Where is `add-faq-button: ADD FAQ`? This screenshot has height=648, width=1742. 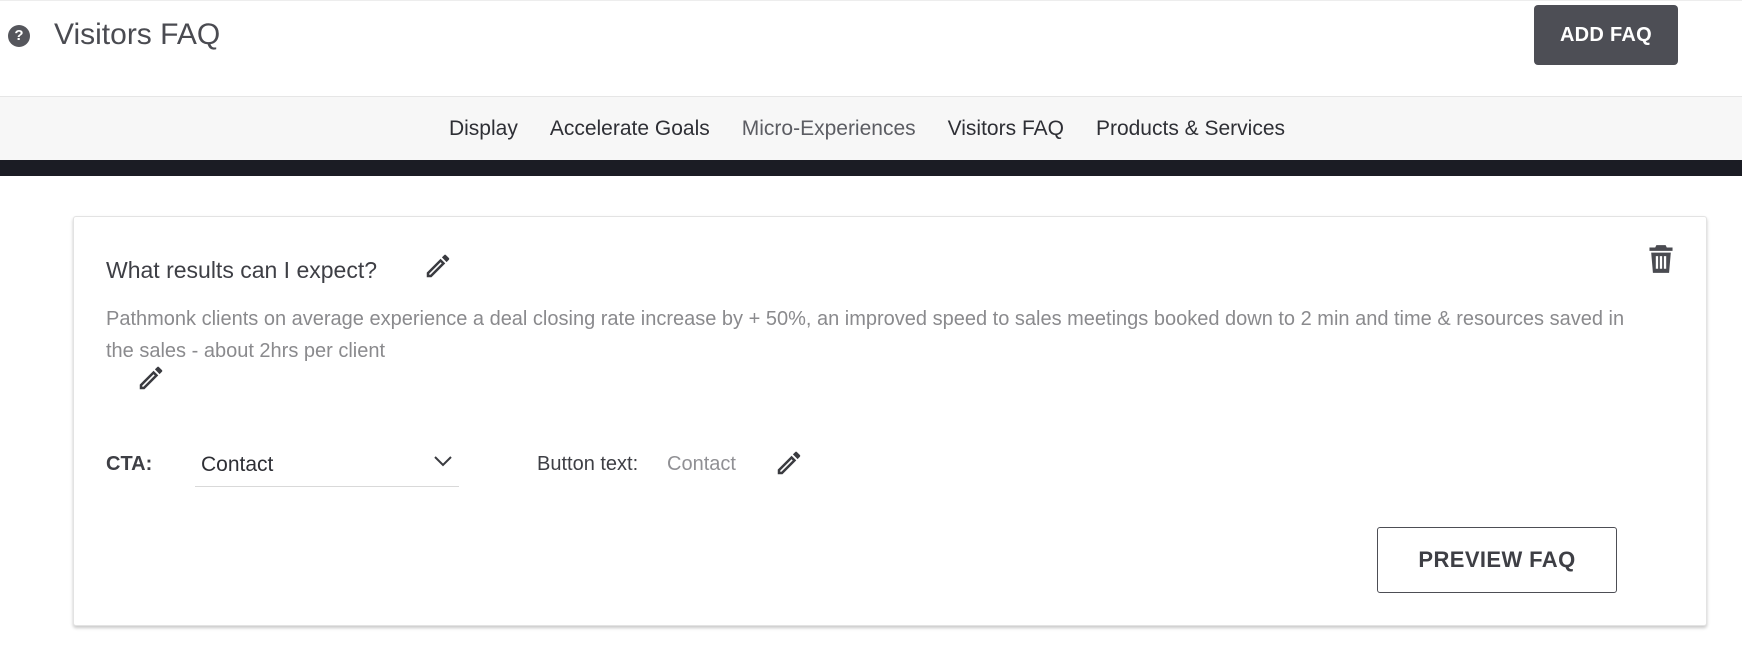 add-faq-button: ADD FAQ is located at coordinates (1606, 35).